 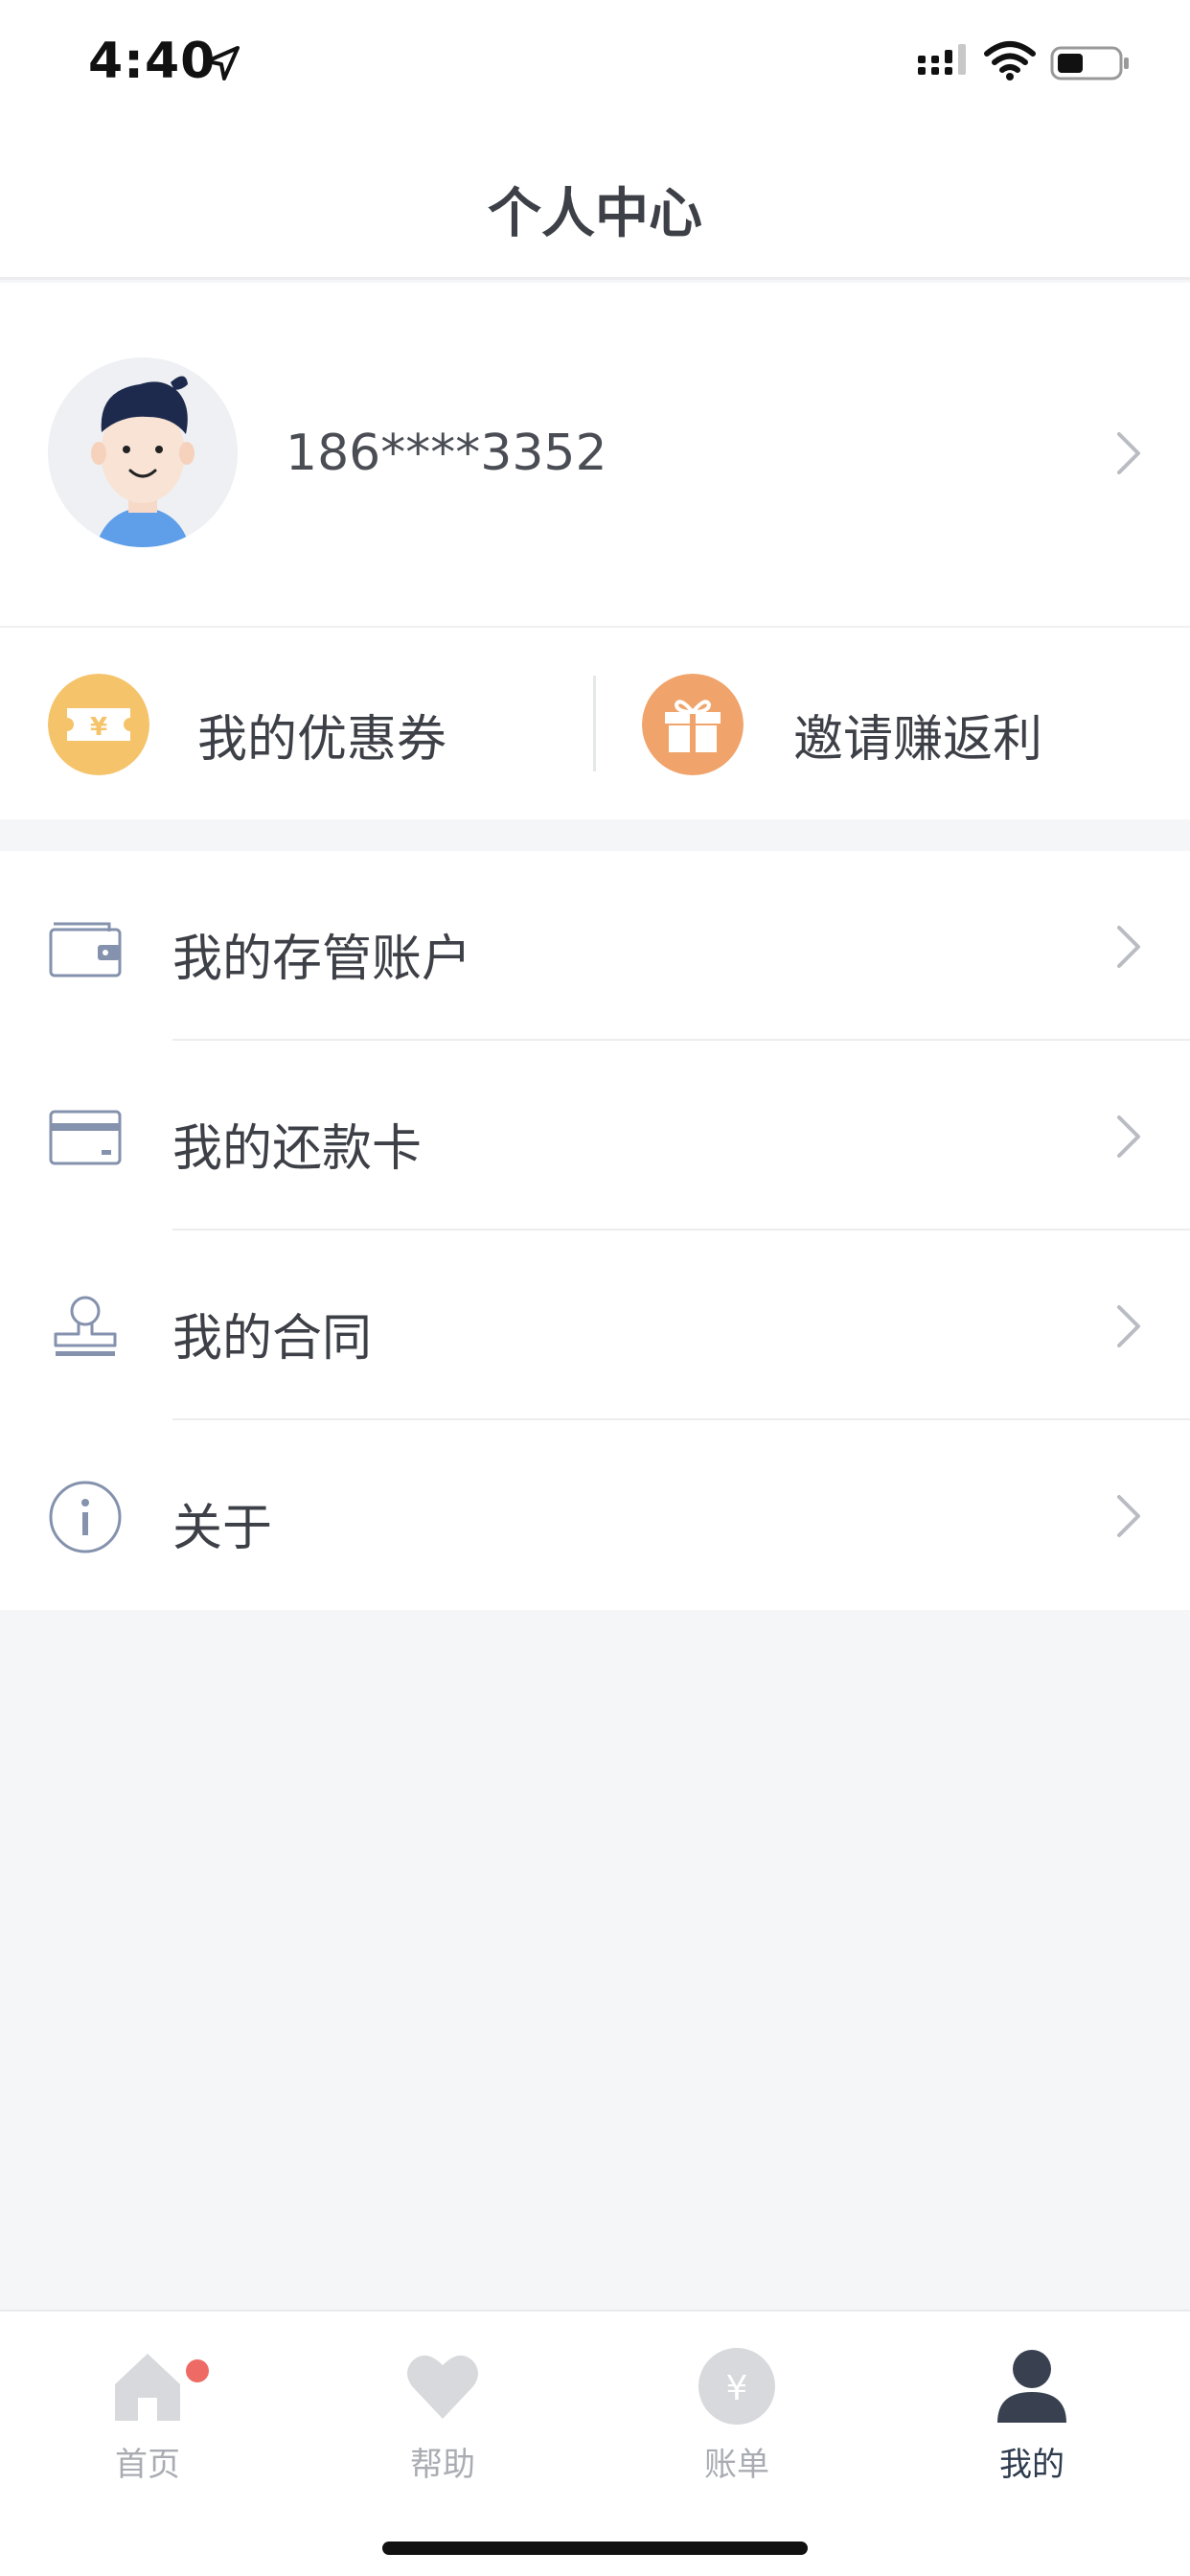 I want to click on tab-bar: 首页 帮助 ¥ 账单 我的, so click(x=595, y=2443).